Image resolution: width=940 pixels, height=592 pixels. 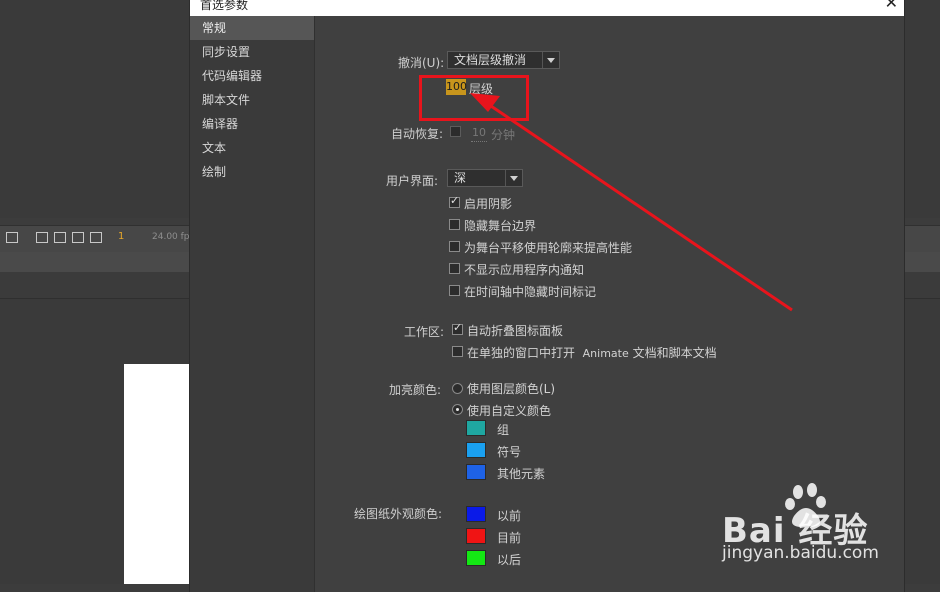 What do you see at coordinates (800, 553) in the screenshot?
I see `watermark-url: jingyan.baidu.com` at bounding box center [800, 553].